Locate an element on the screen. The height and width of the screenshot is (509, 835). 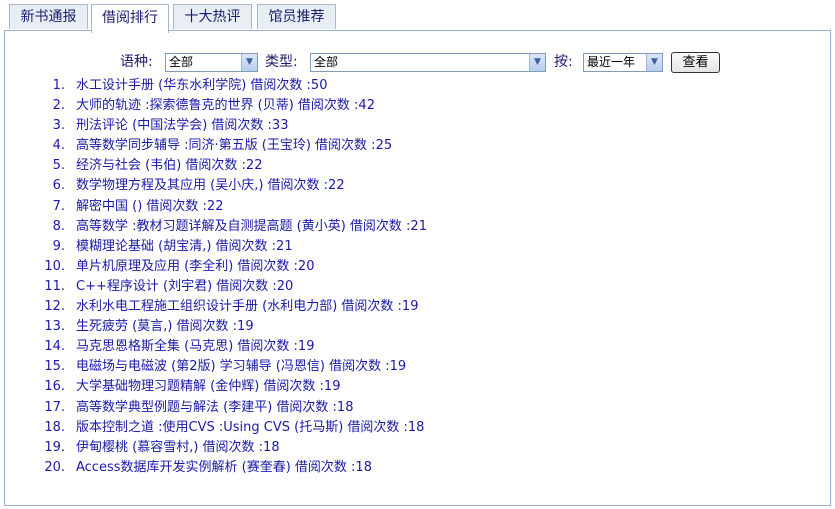
type-select-value: 全部 is located at coordinates (326, 62).